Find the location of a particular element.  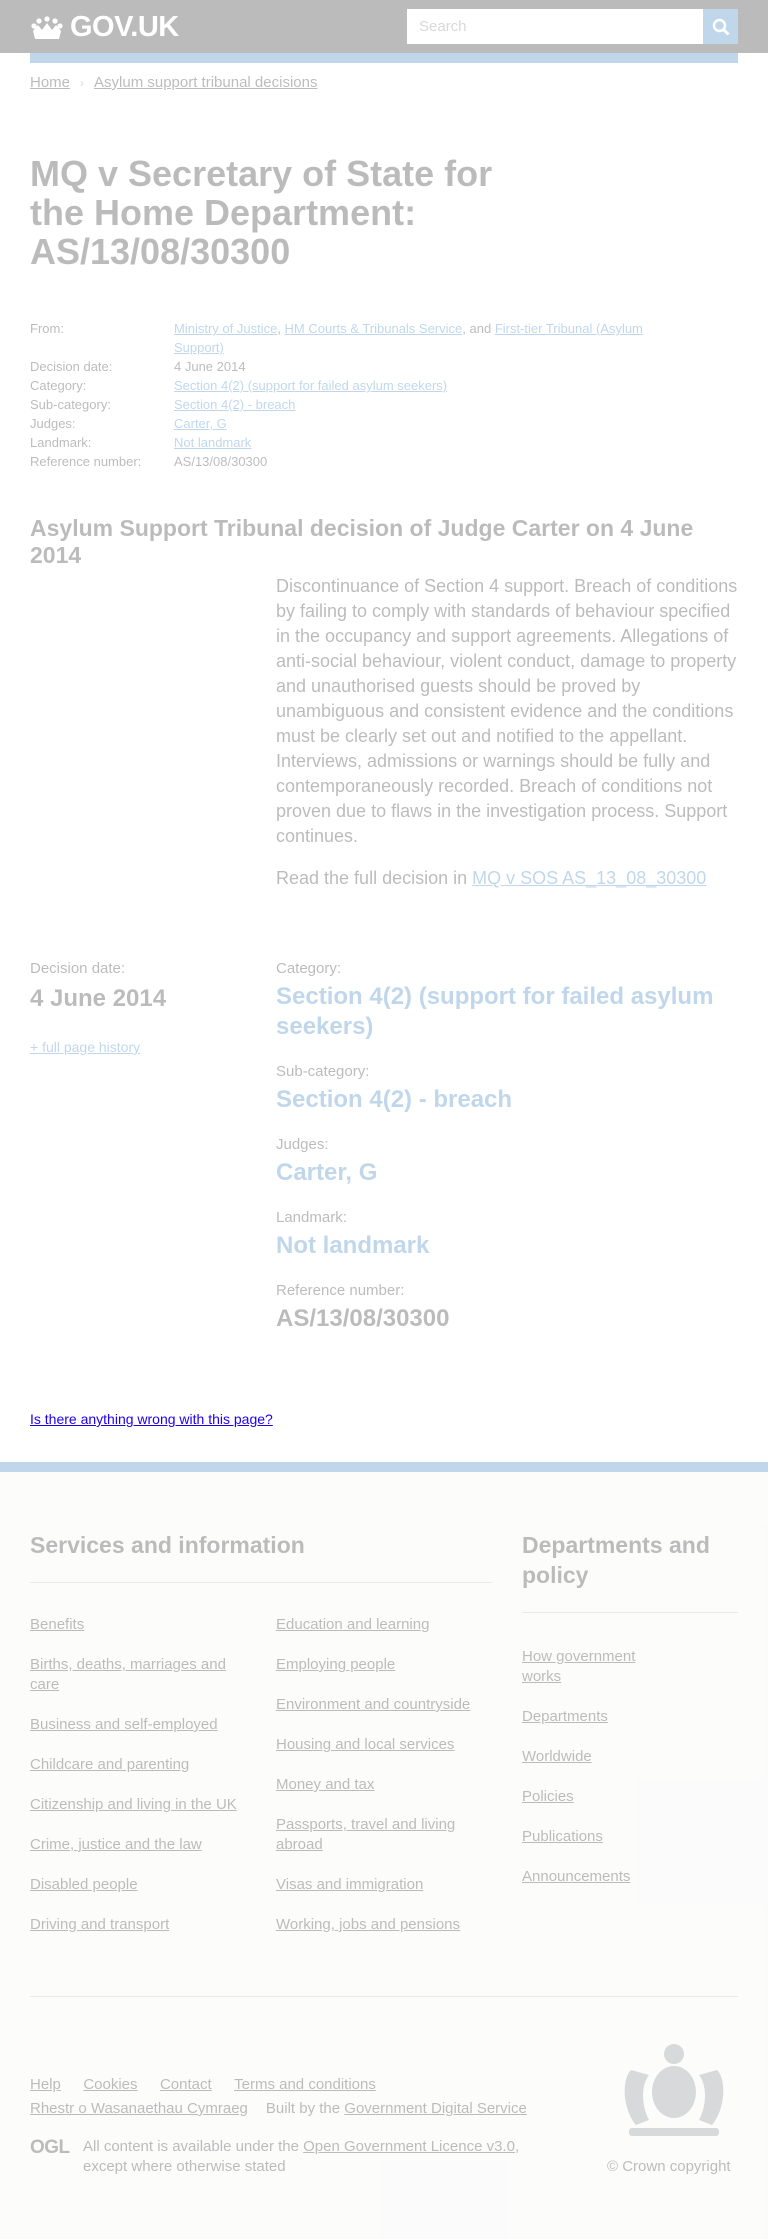

breadcrumb: Home › Asylum support tribunal decisions is located at coordinates (173, 82).